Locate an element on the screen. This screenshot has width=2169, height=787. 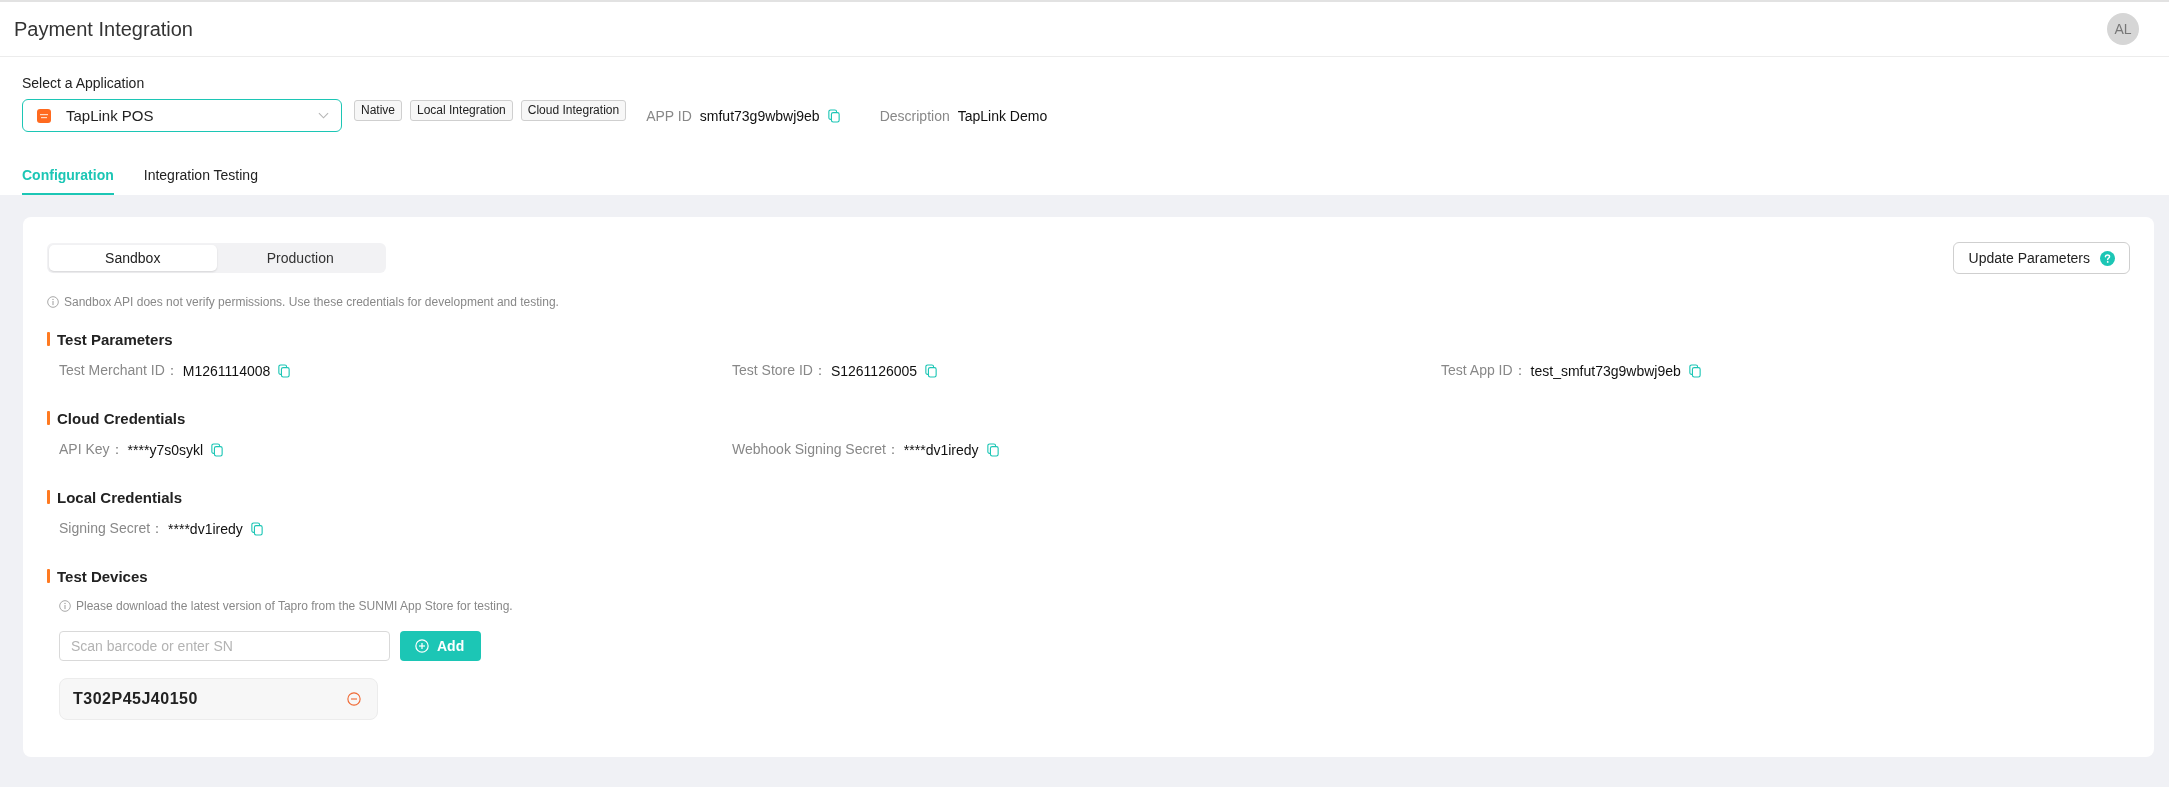
field-label: API Key： is located at coordinates (91, 450).